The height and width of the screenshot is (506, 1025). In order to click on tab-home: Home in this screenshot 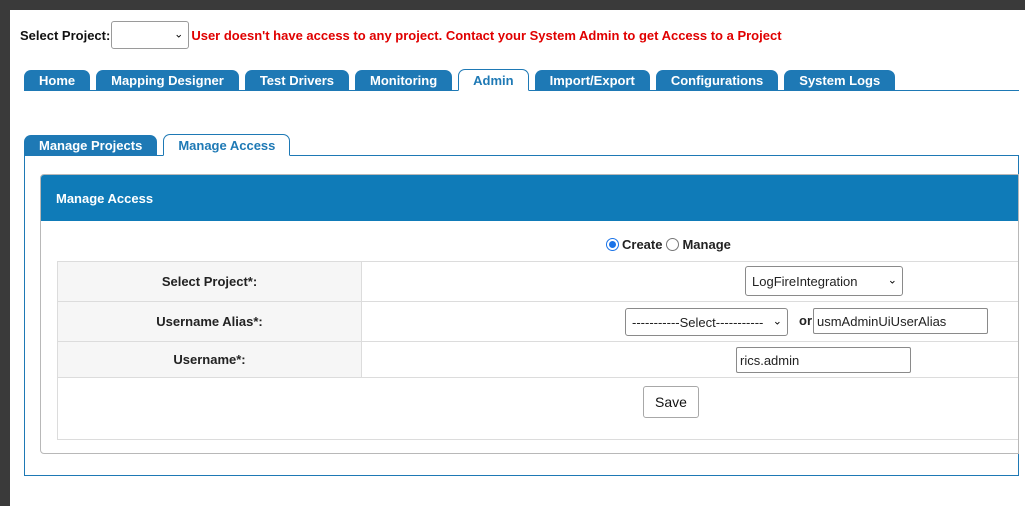, I will do `click(57, 80)`.